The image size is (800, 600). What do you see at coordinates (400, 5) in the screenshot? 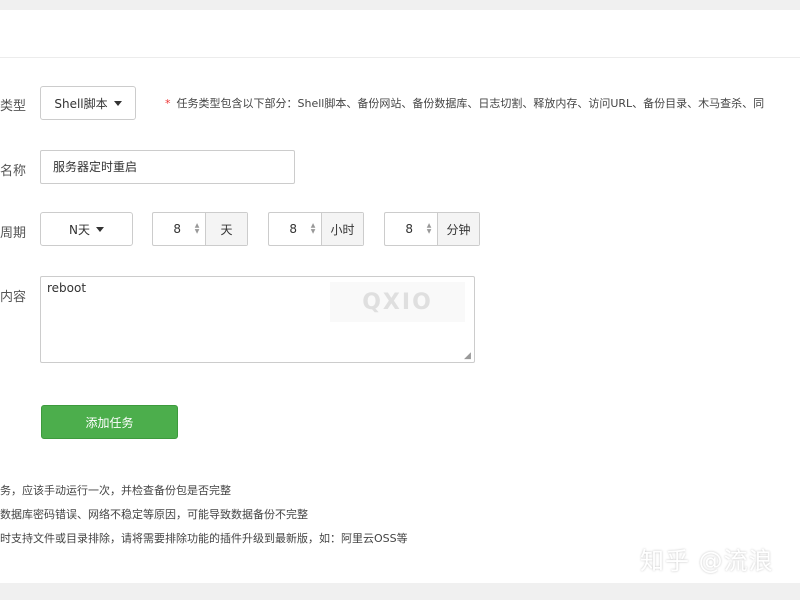
I see `top-strip` at bounding box center [400, 5].